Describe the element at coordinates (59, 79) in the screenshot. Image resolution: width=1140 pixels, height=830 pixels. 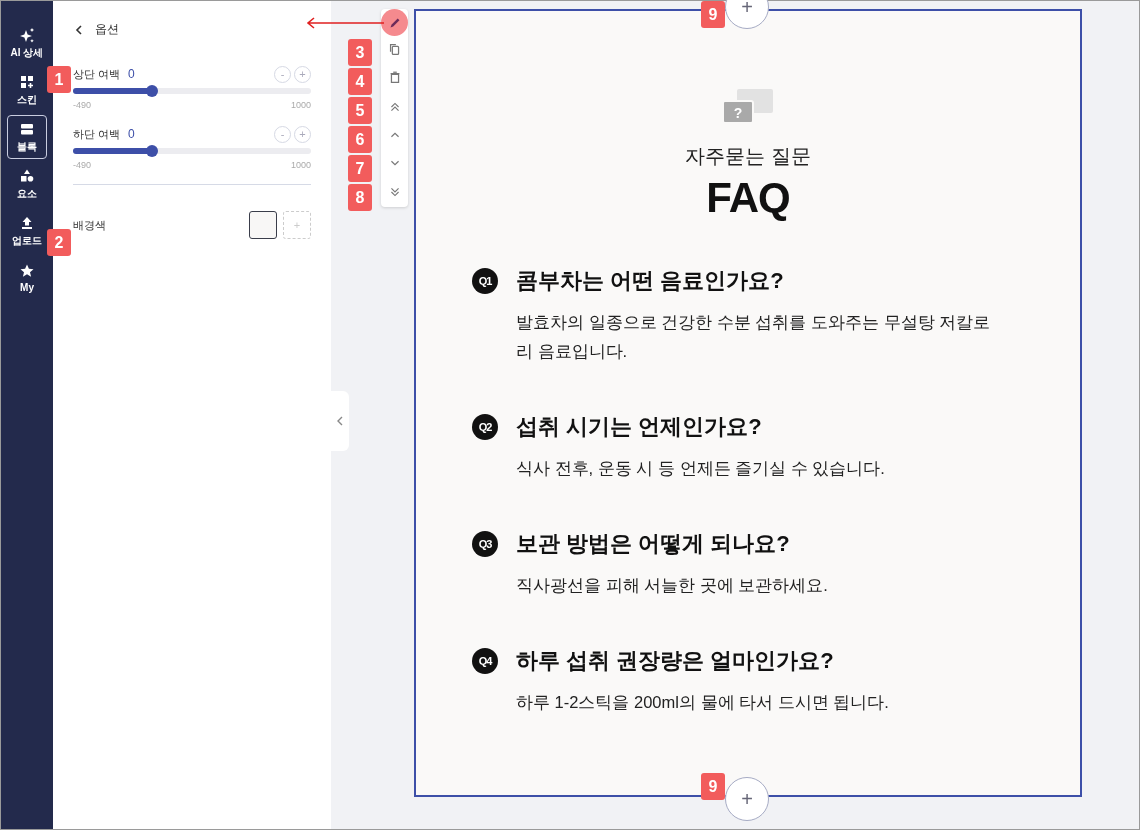
I see `annotation-marker: 1` at that location.